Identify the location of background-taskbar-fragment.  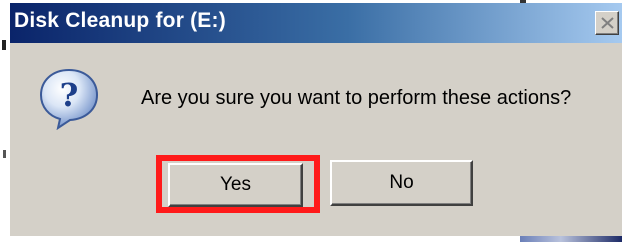
(571, 239).